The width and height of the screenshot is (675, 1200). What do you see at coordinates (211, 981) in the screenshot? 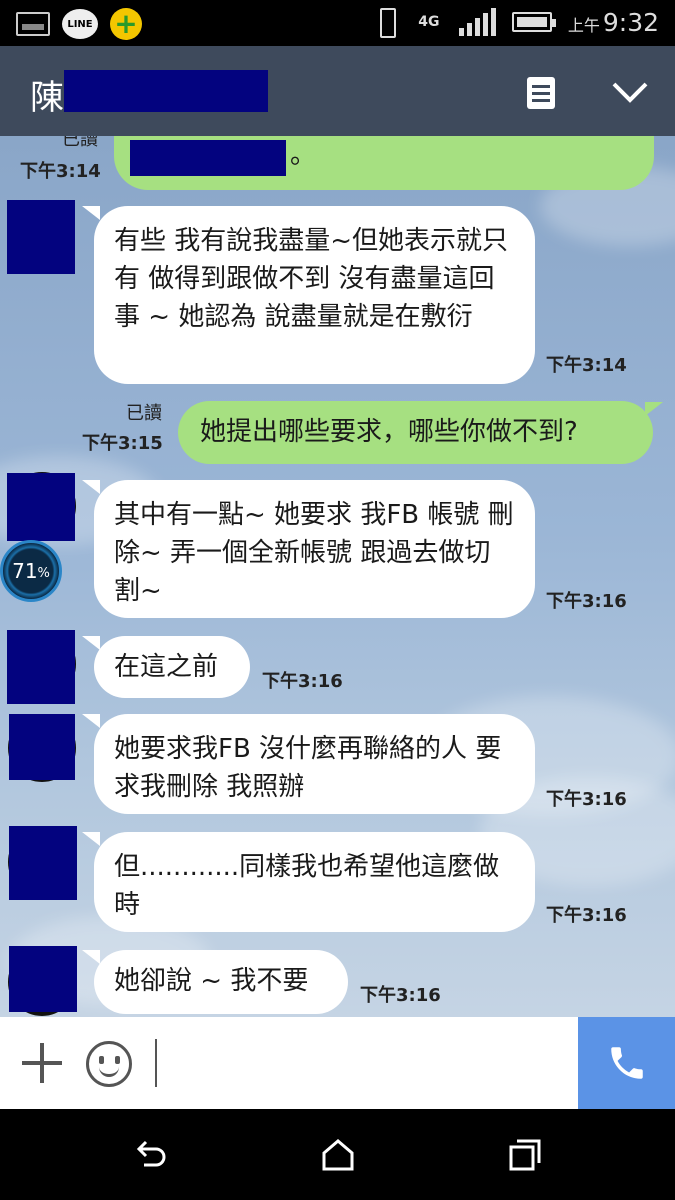
I see `message-text: 她卻說 ~ 我不要` at bounding box center [211, 981].